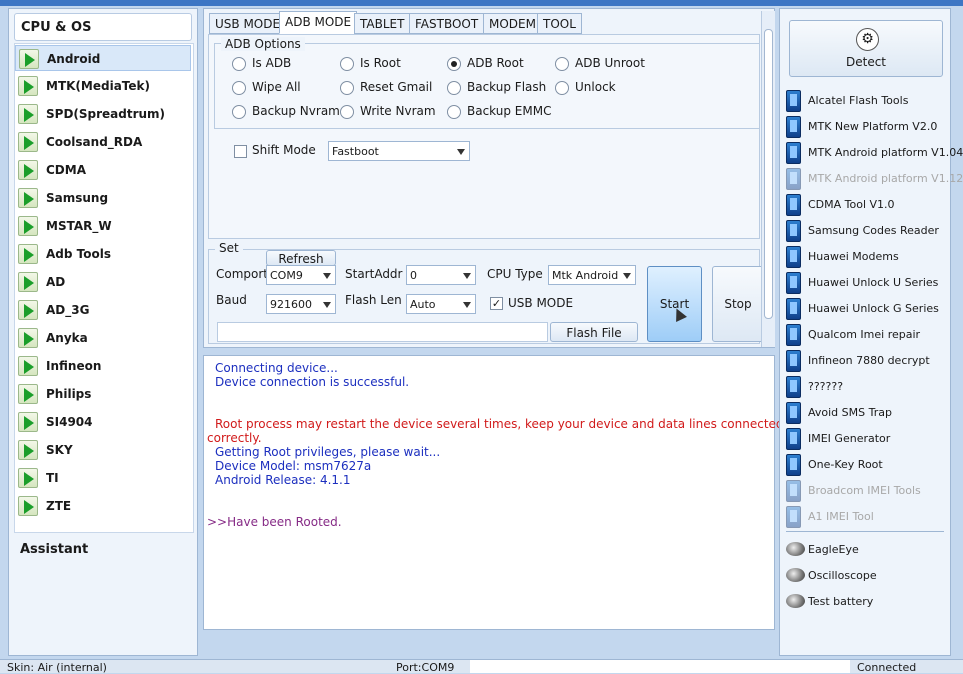 The width and height of the screenshot is (963, 674). Describe the element at coordinates (515, 274) in the screenshot. I see `cpu-type-label: CPU Type` at that location.